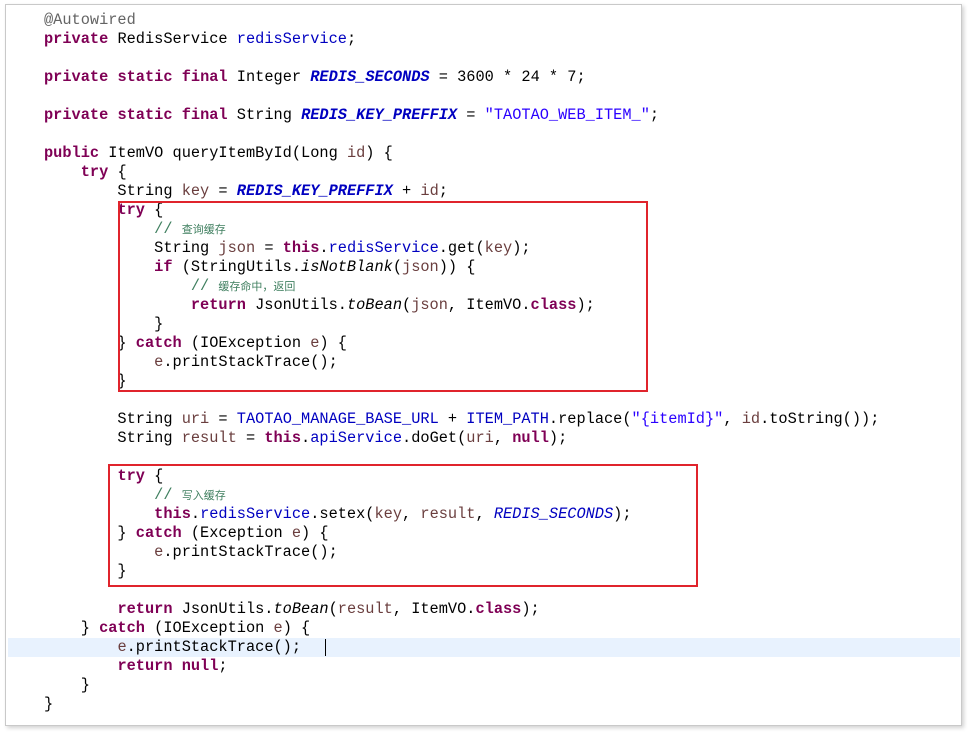 The width and height of the screenshot is (970, 732). Describe the element at coordinates (403, 525) in the screenshot. I see `redis-write-try-block-callout` at that location.